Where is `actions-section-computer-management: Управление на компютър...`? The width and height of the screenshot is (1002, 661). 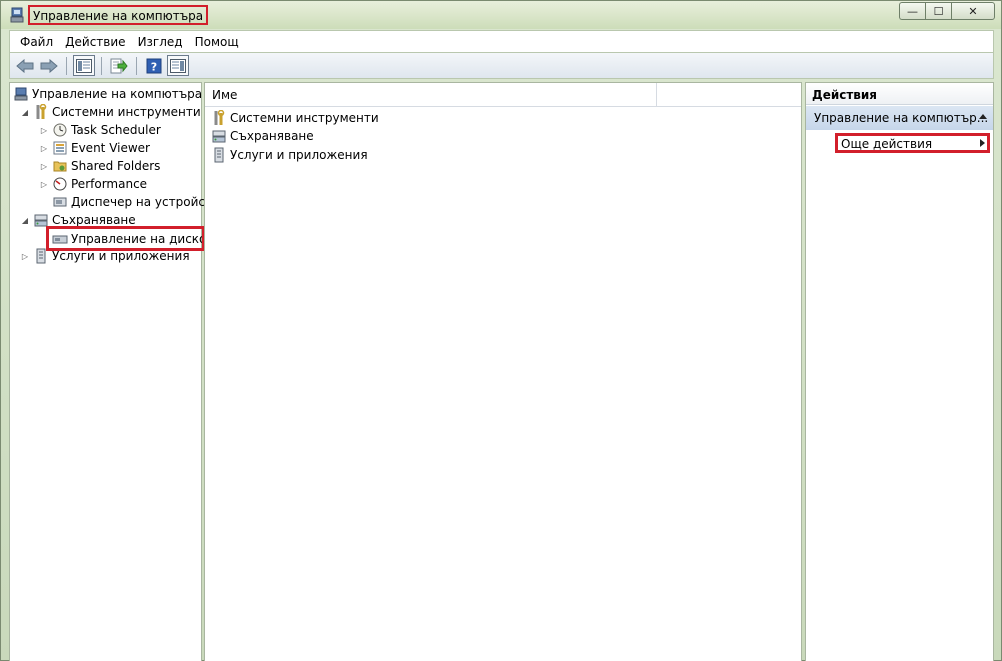 actions-section-computer-management: Управление на компютър... is located at coordinates (899, 118).